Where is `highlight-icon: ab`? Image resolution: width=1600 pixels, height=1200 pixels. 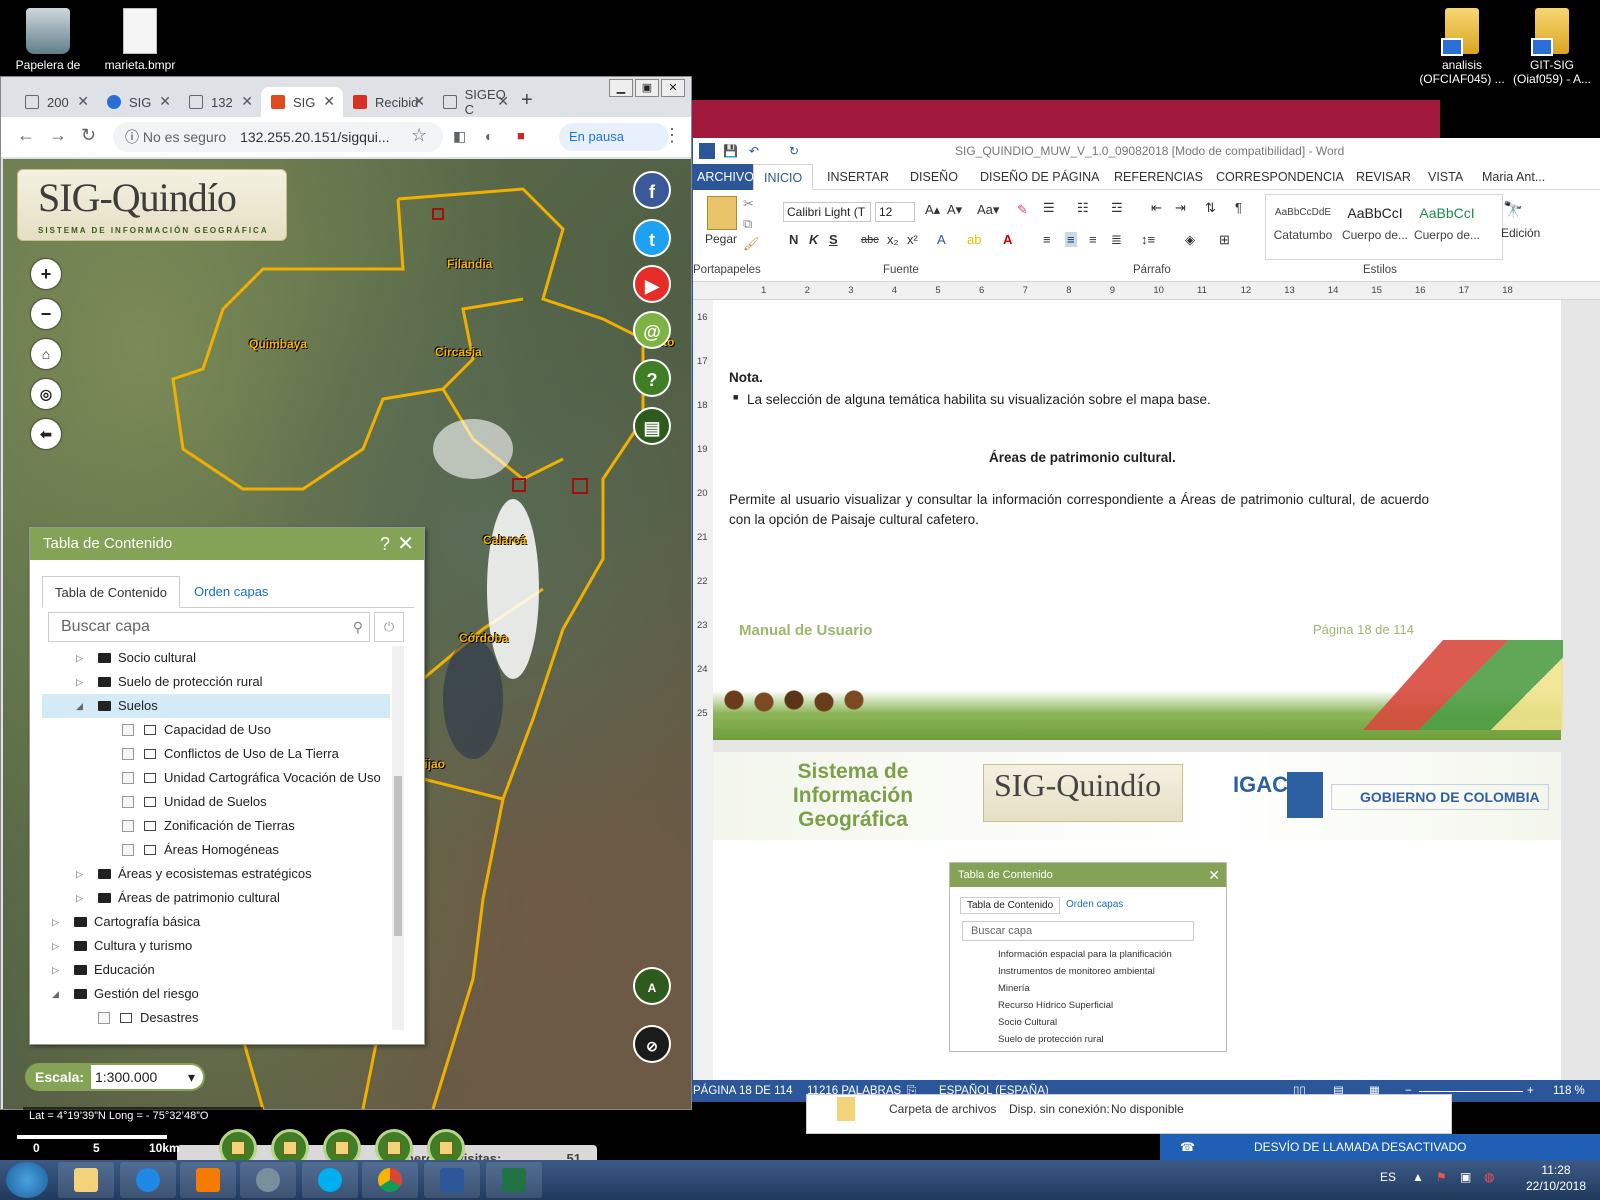
highlight-icon: ab is located at coordinates (974, 239).